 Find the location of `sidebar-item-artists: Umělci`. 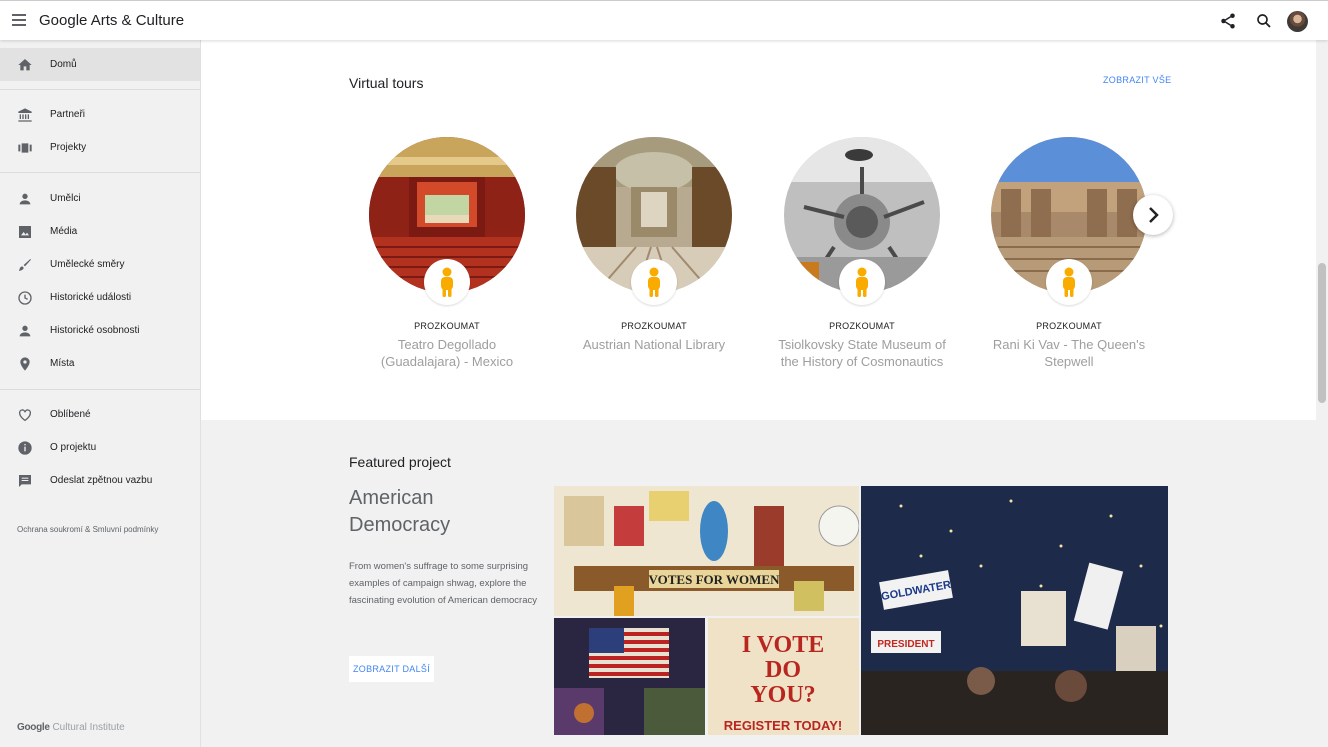

sidebar-item-artists: Umělci is located at coordinates (100, 198).